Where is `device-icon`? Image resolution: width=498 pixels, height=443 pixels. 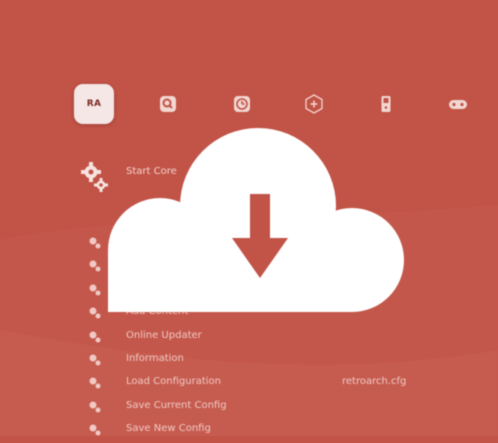 device-icon is located at coordinates (386, 104).